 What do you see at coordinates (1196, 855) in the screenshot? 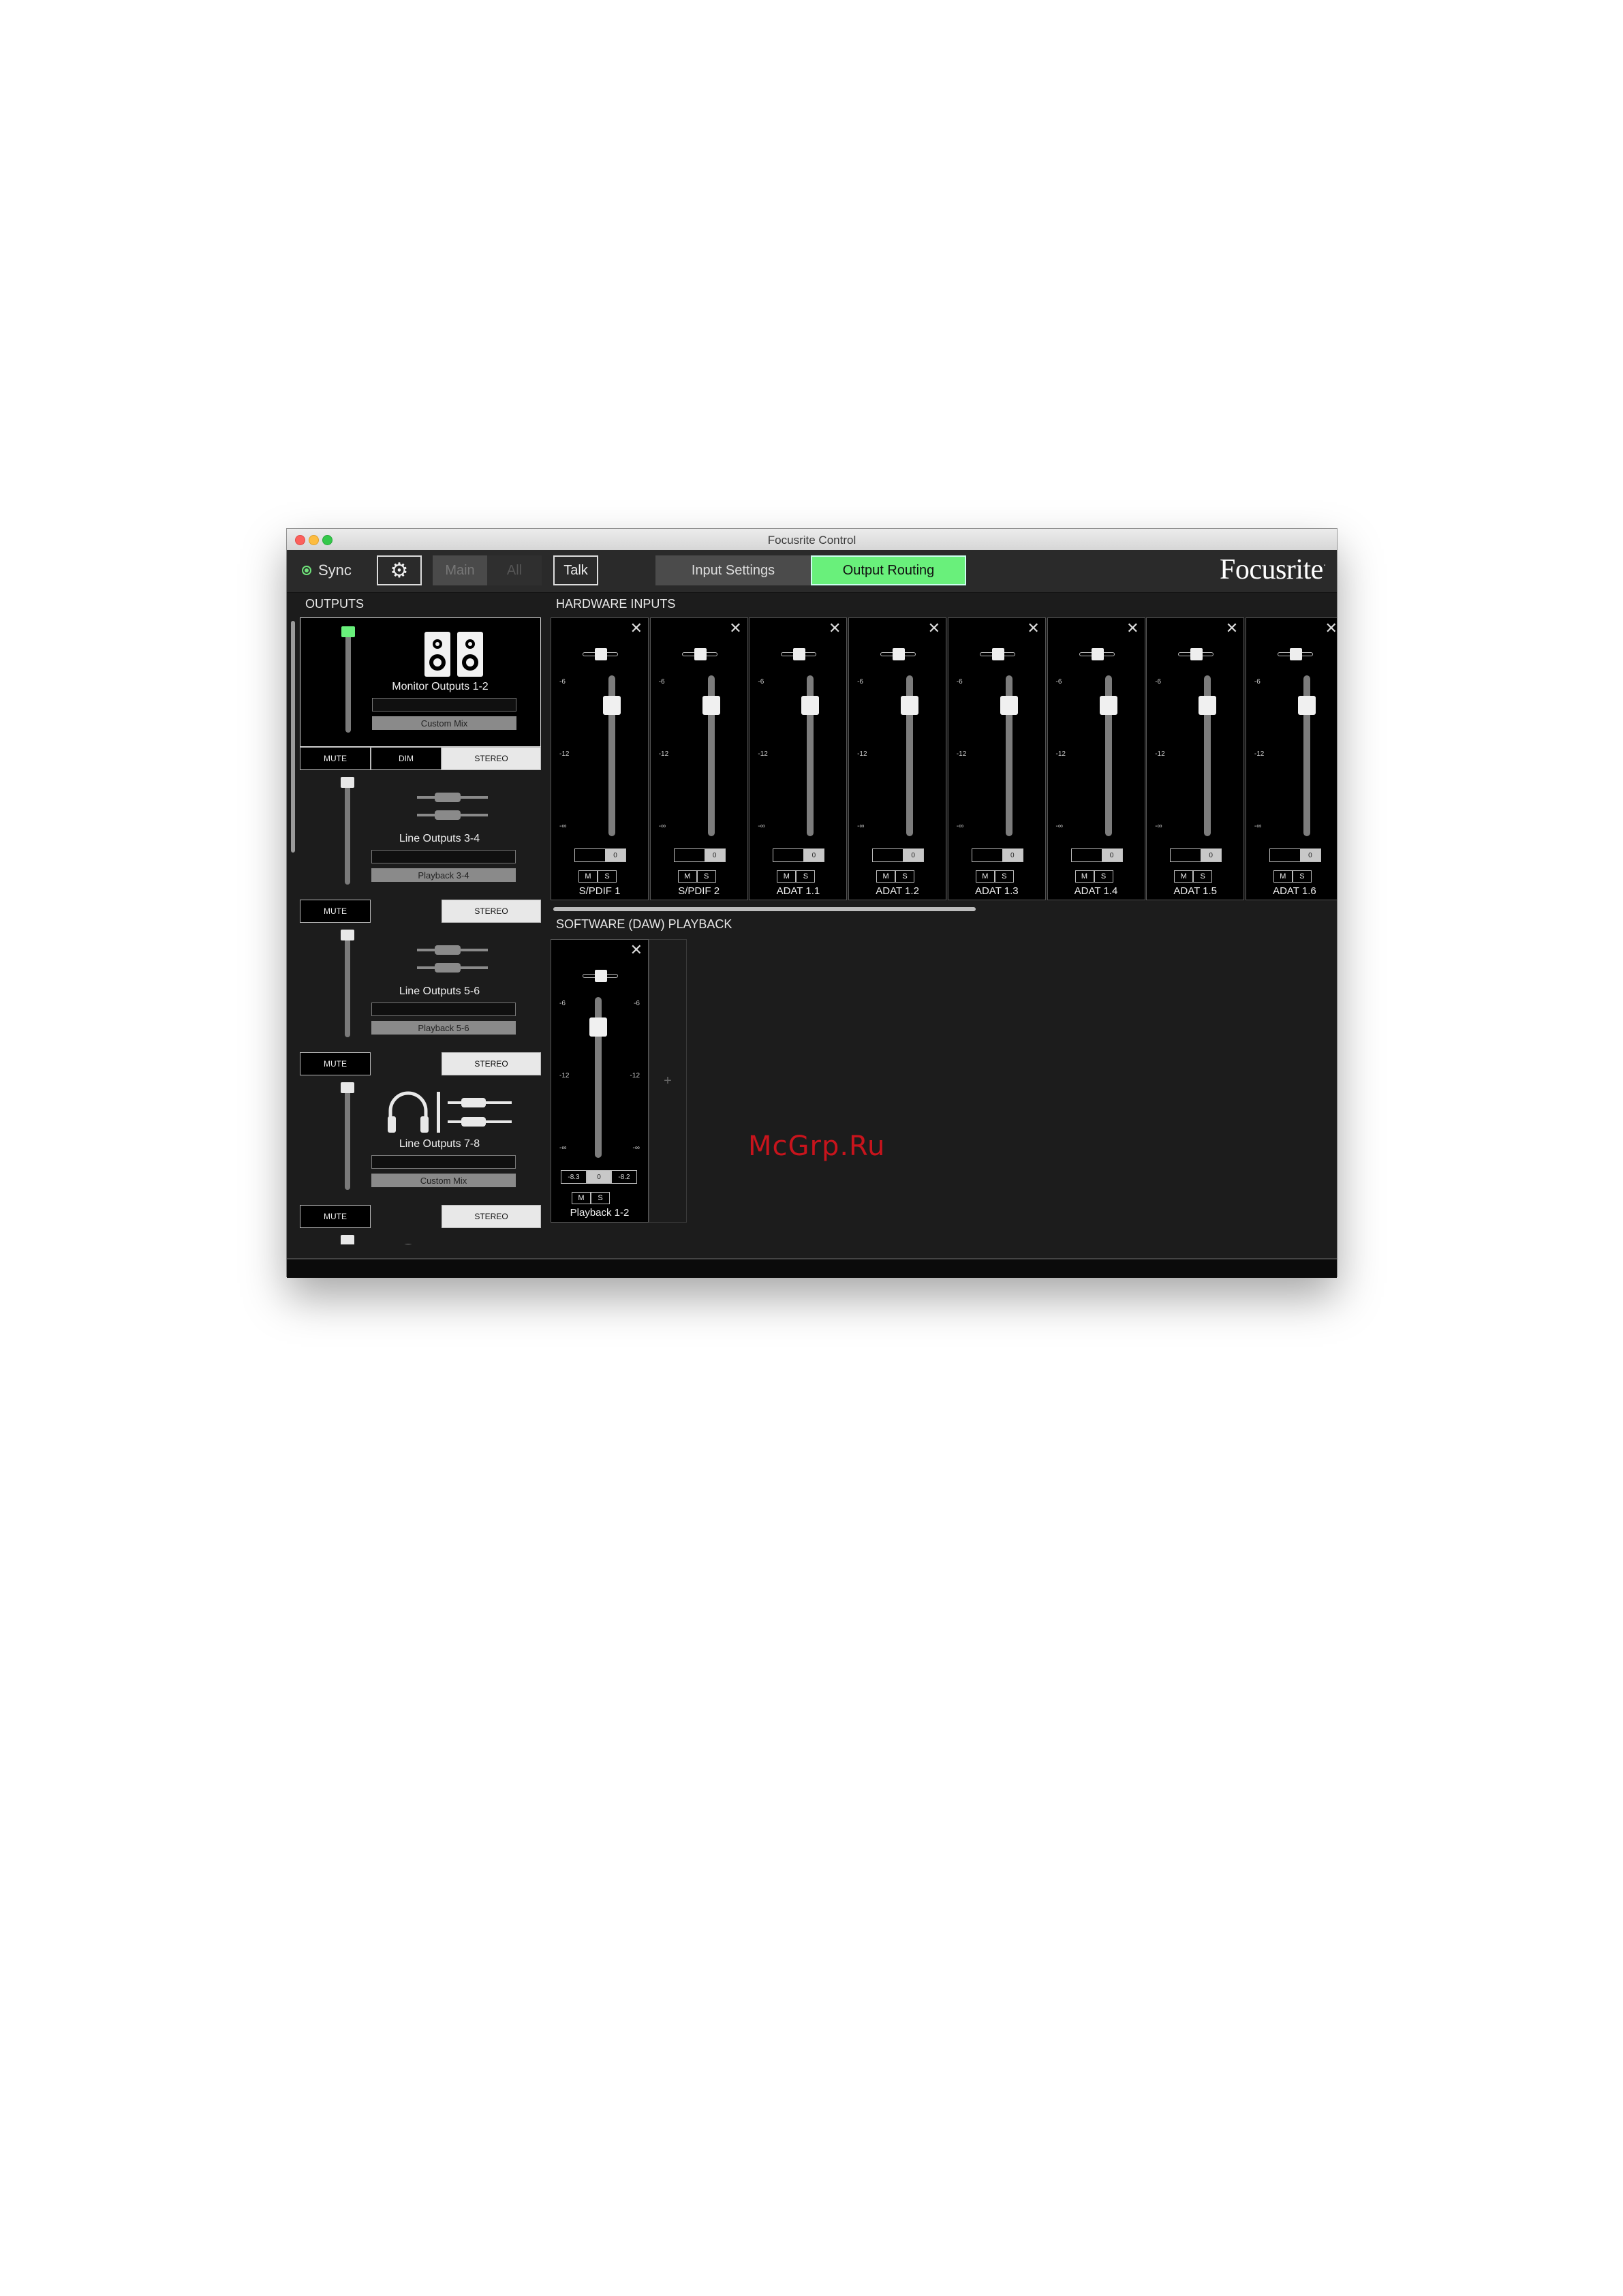
I see `gain-readout: 0` at bounding box center [1196, 855].